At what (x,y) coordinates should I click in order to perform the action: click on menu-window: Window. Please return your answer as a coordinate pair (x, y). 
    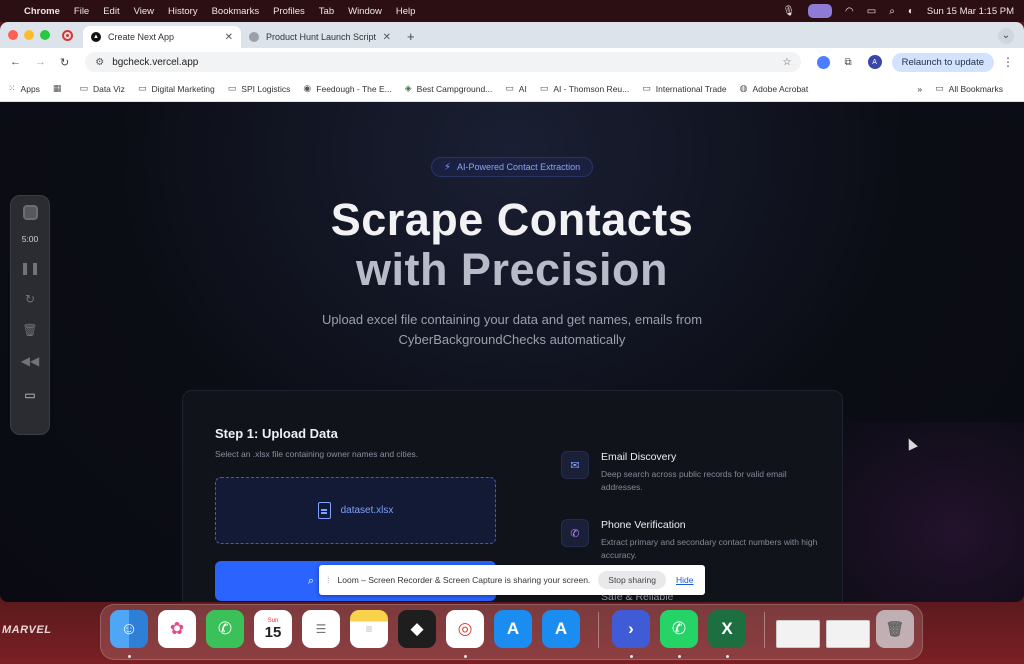
    Looking at the image, I should click on (365, 11).